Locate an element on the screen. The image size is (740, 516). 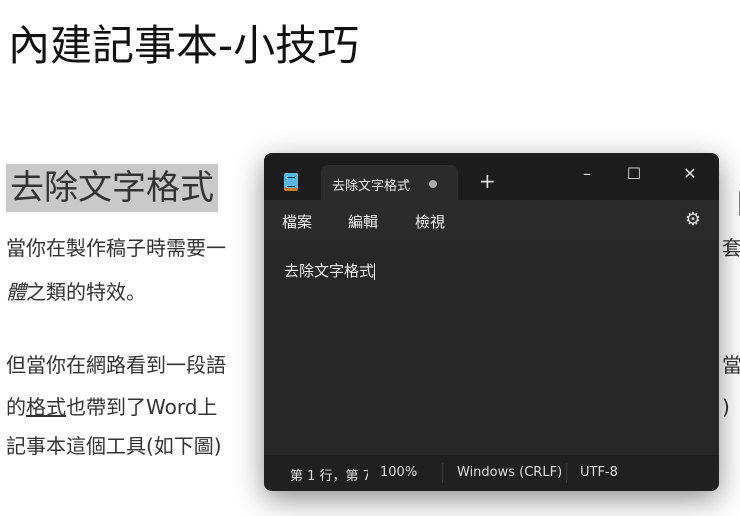
close-button: ✕ is located at coordinates (690, 174).